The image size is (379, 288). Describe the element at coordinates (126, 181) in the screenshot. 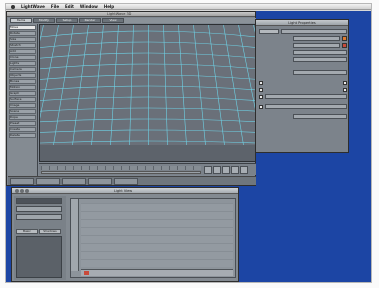

I see `status-undo` at that location.